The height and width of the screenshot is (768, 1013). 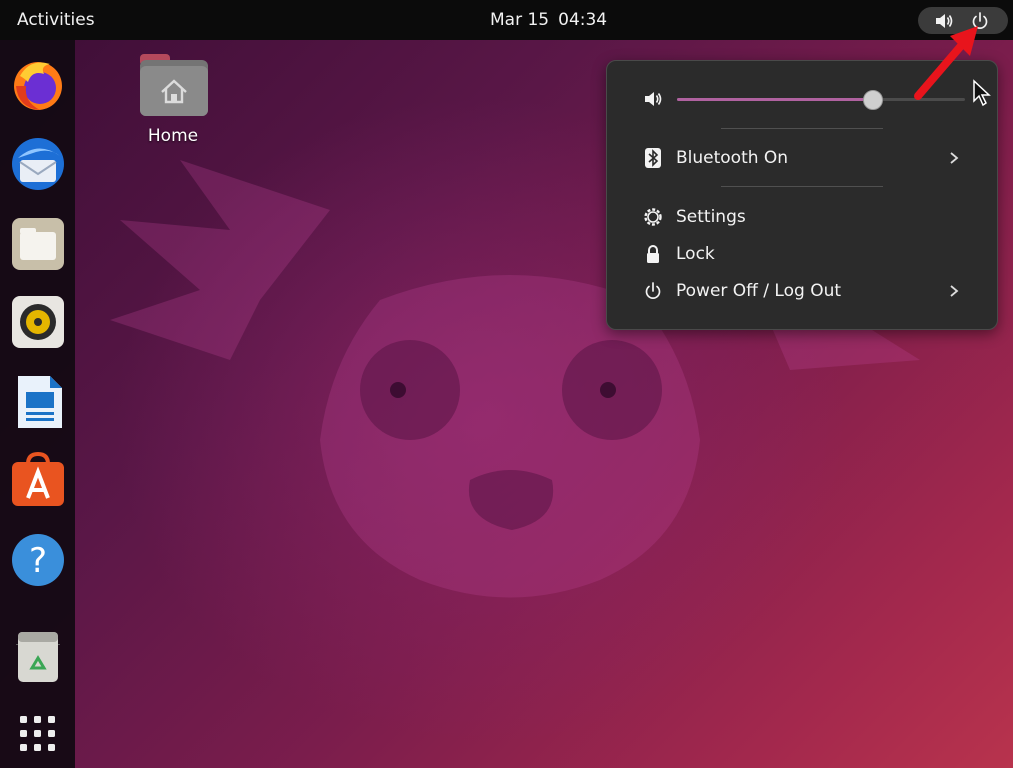 I want to click on ubuntu-software-icon, so click(x=38, y=479).